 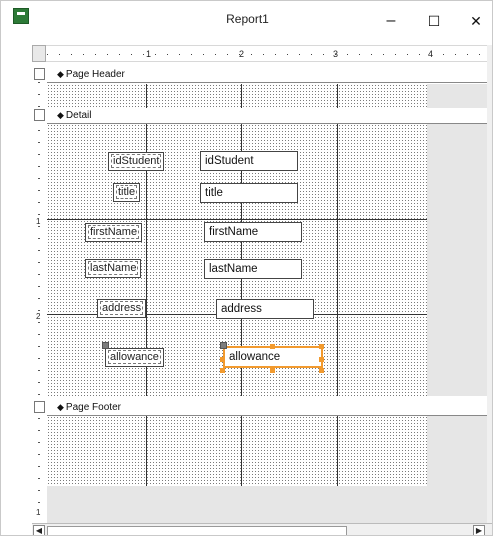 I want to click on textbox-allowance-selected: allowance, so click(x=273, y=357).